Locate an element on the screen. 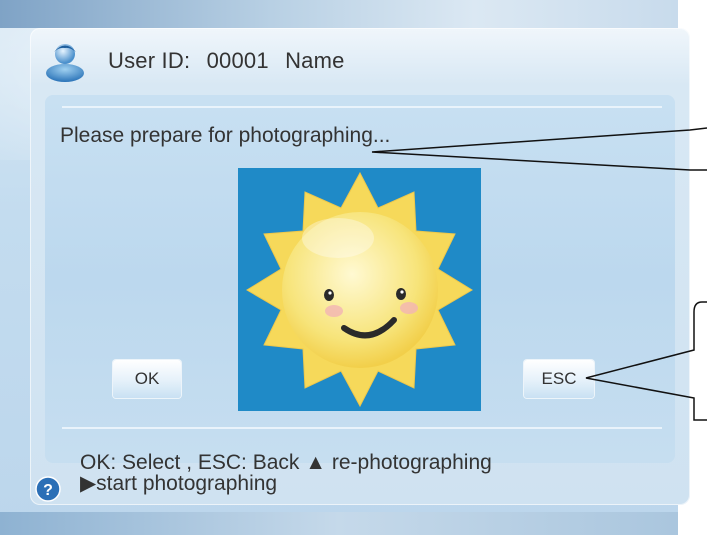  bottom-decorative-strip is located at coordinates (339, 523).